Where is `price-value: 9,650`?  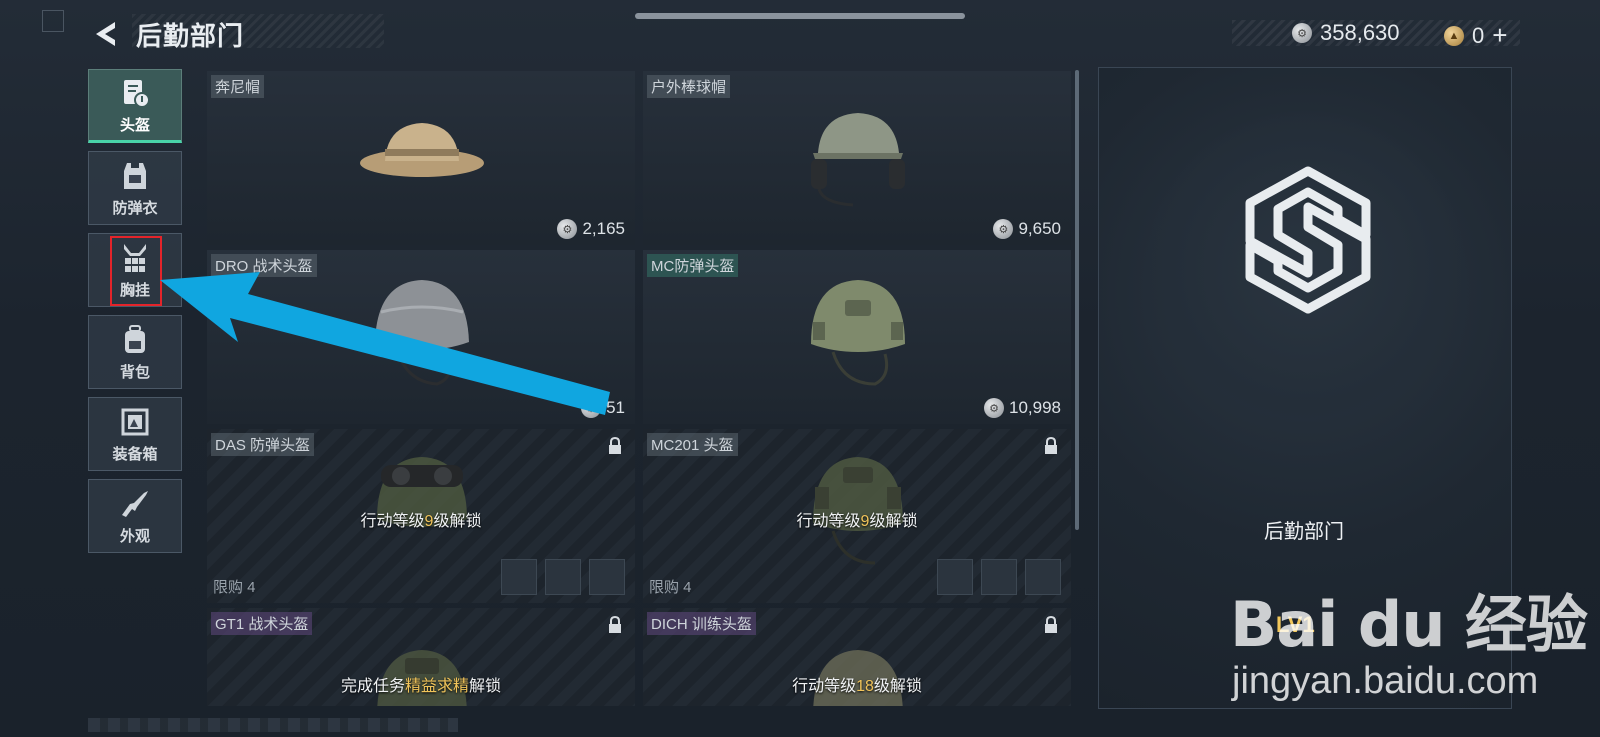 price-value: 9,650 is located at coordinates (1039, 228).